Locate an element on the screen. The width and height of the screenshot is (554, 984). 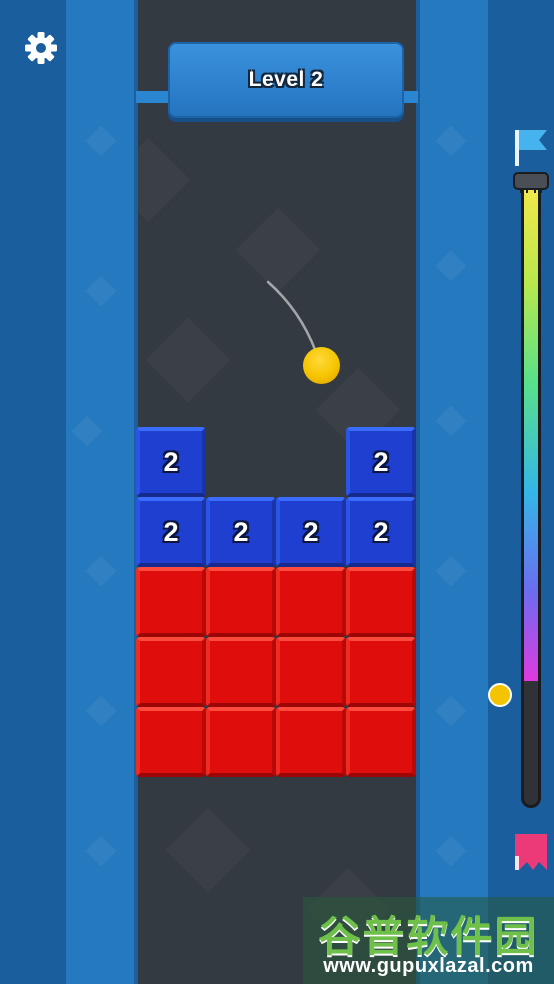
pink-flag-icon is located at coordinates (531, 852).